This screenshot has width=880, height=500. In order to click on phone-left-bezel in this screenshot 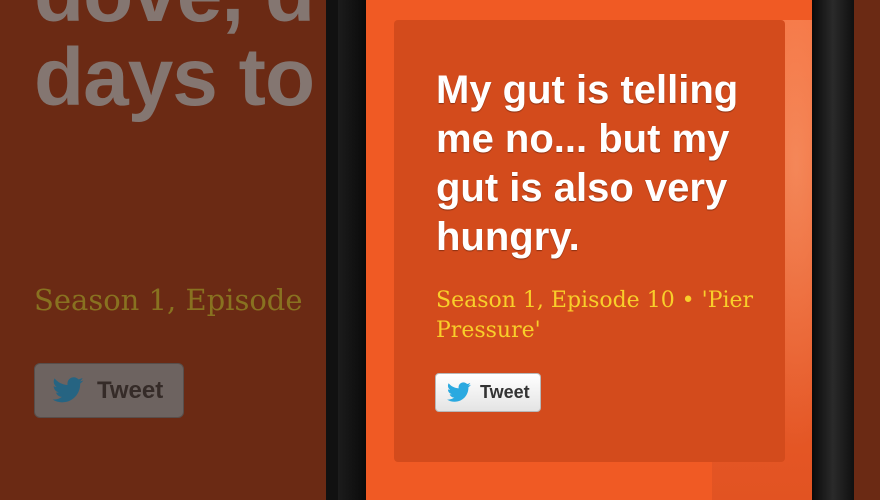, I will do `click(352, 250)`.